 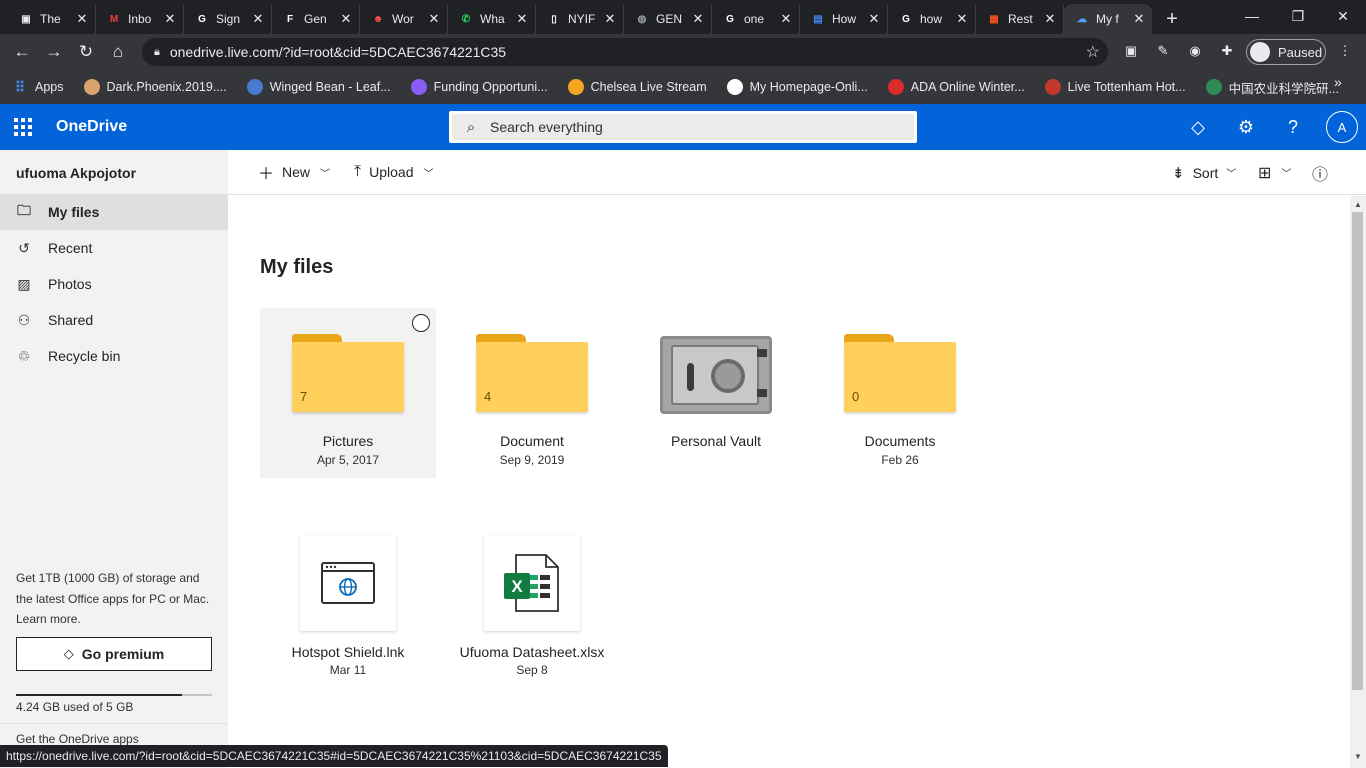 What do you see at coordinates (48, 619) in the screenshot?
I see `learn-more-link: Learn more.` at bounding box center [48, 619].